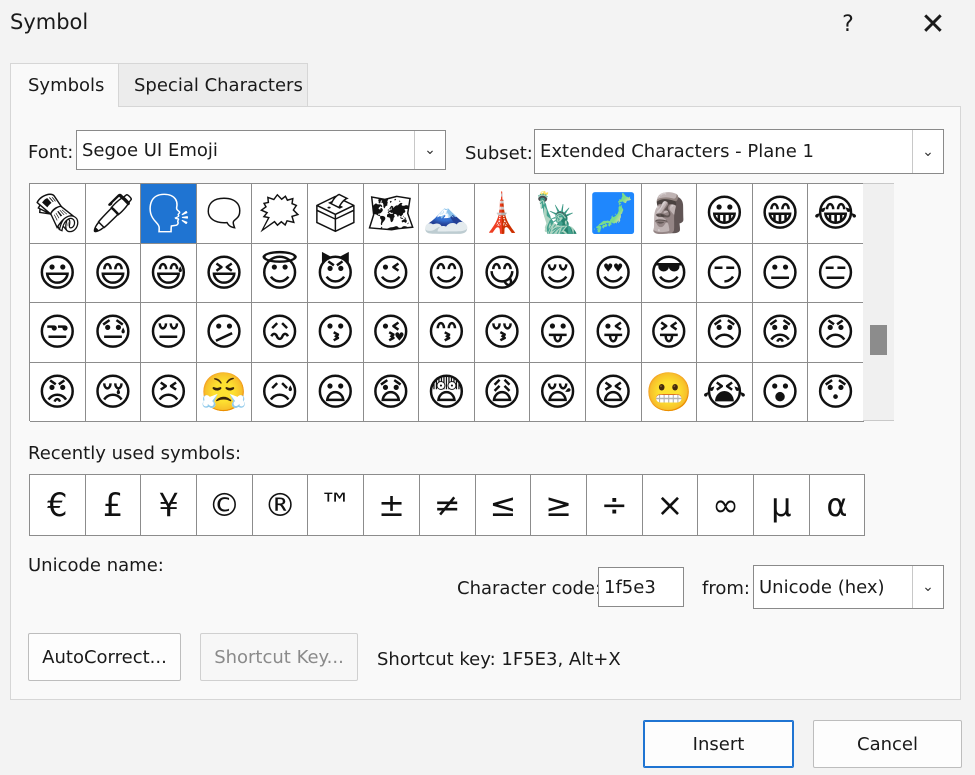 Image resolution: width=975 pixels, height=775 pixels. Describe the element at coordinates (669, 392) in the screenshot. I see `symbol-cell: 😬` at that location.